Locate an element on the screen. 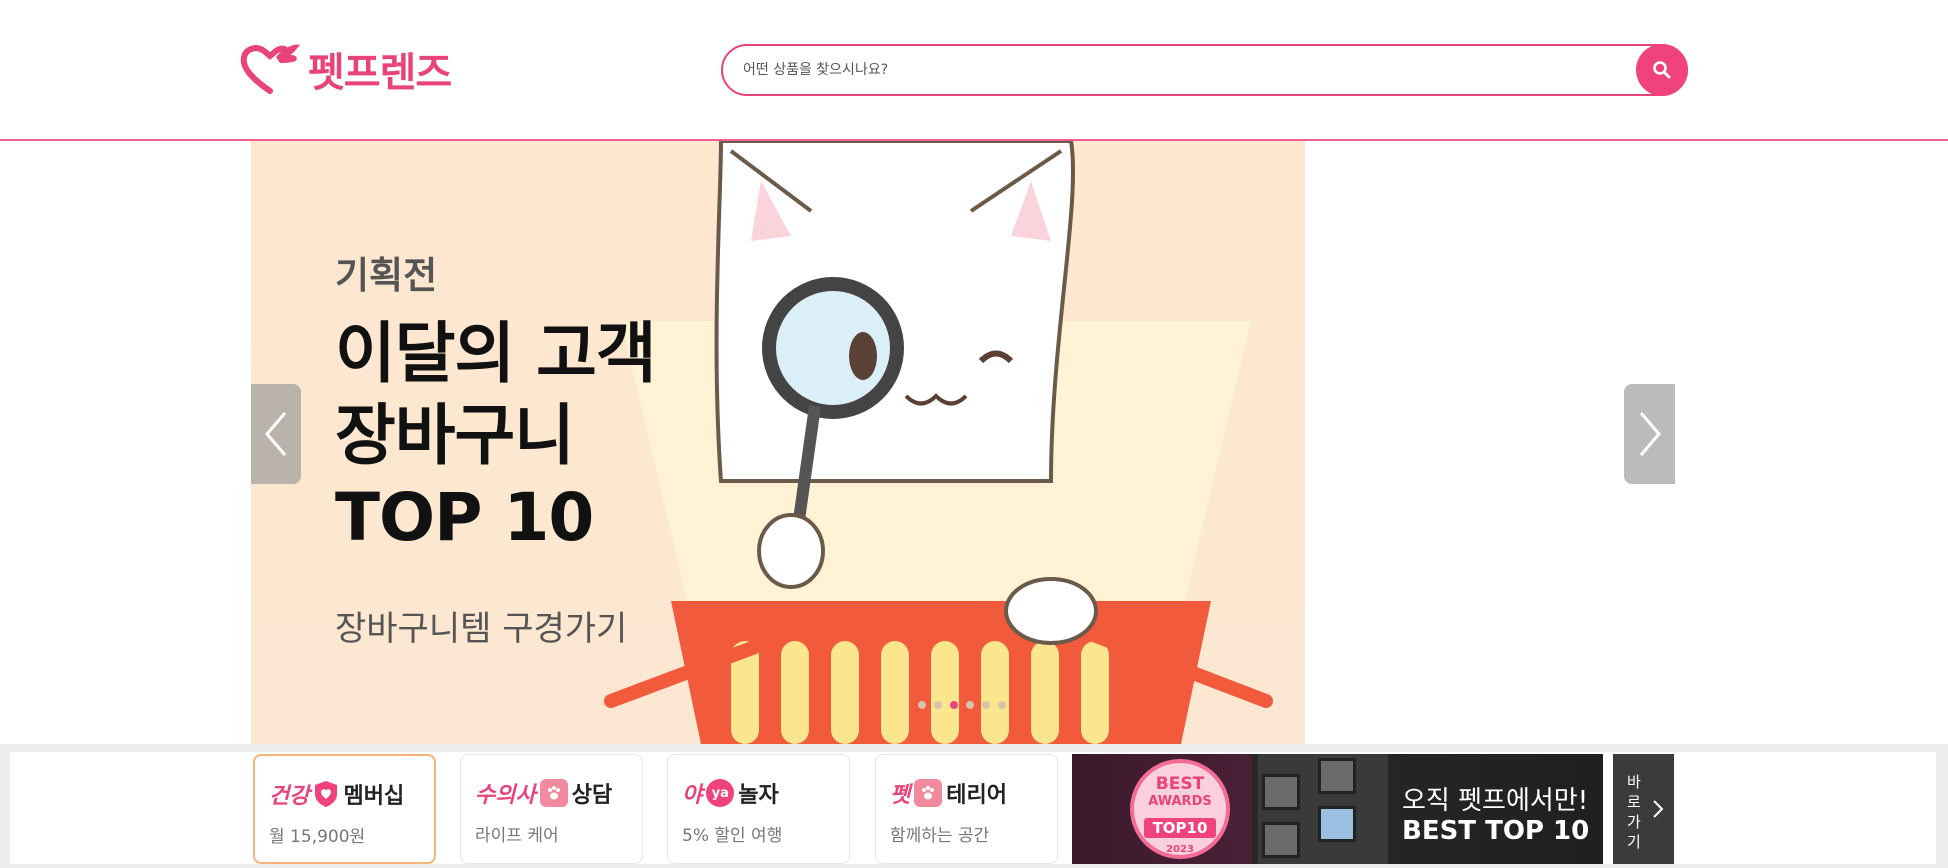 The height and width of the screenshot is (868, 1948). search-button is located at coordinates (1662, 70).